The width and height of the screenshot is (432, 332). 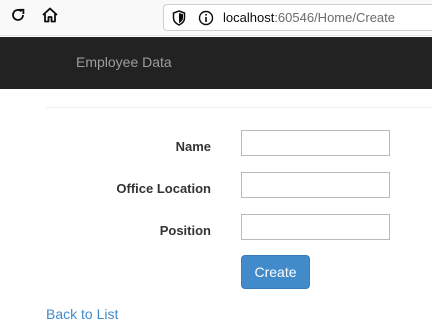 I want to click on browser-toolbar: localhost:60546/Home/Create, so click(x=216, y=18).